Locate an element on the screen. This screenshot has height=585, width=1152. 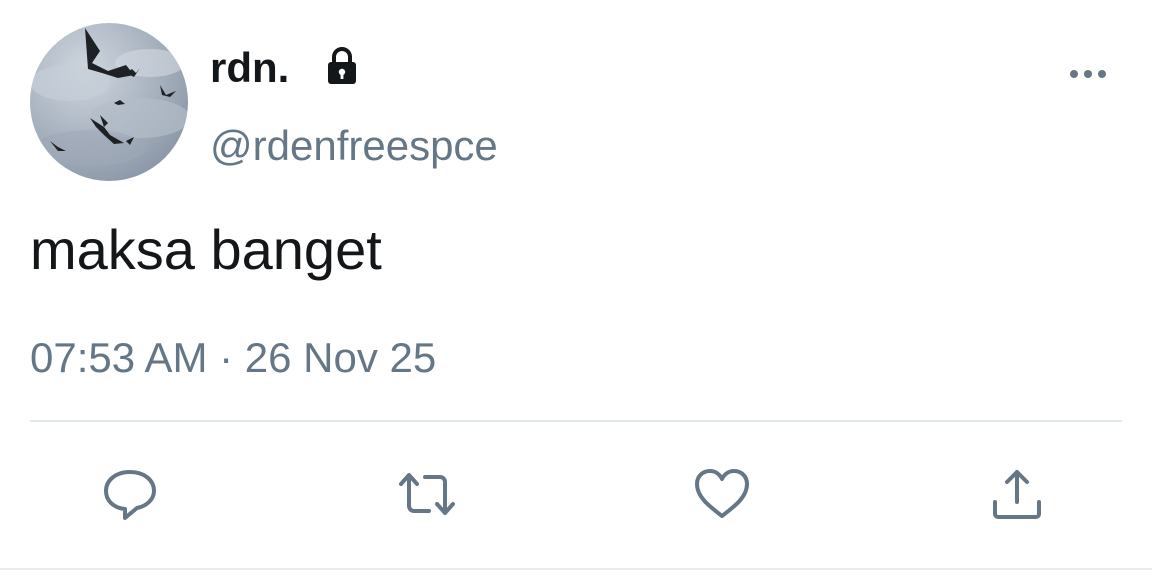
retweet-icon is located at coordinates (427, 494).